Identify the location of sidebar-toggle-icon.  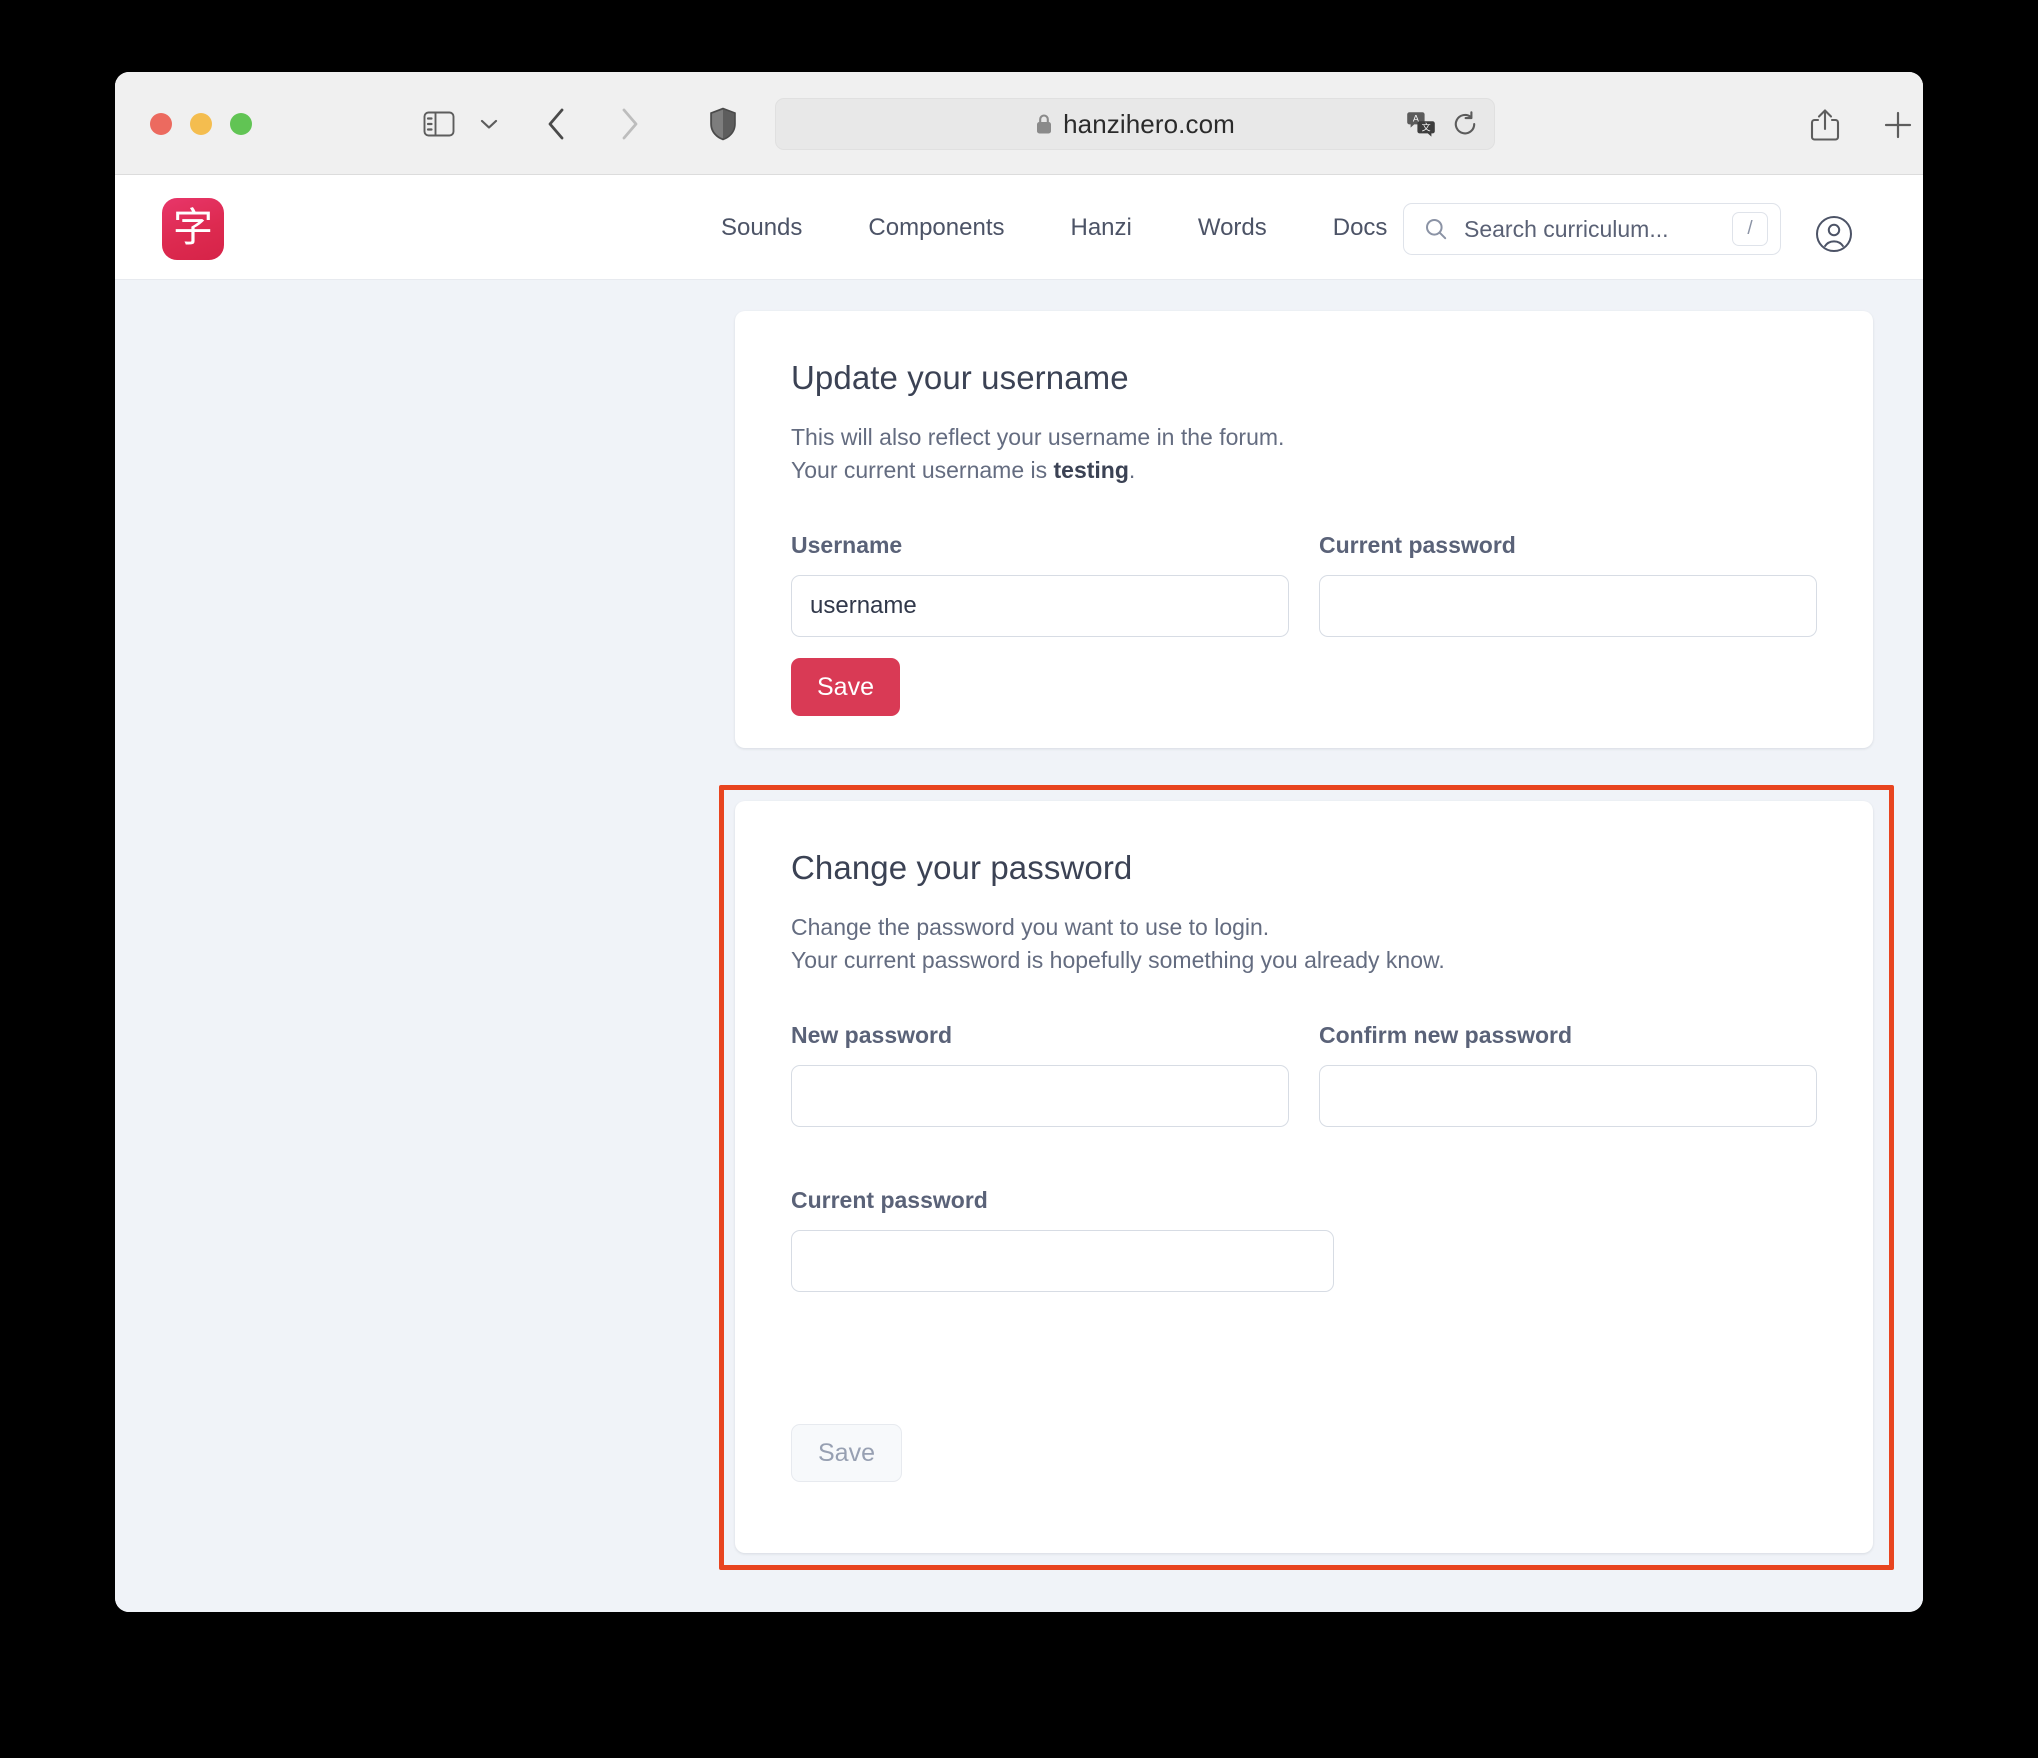
(439, 124).